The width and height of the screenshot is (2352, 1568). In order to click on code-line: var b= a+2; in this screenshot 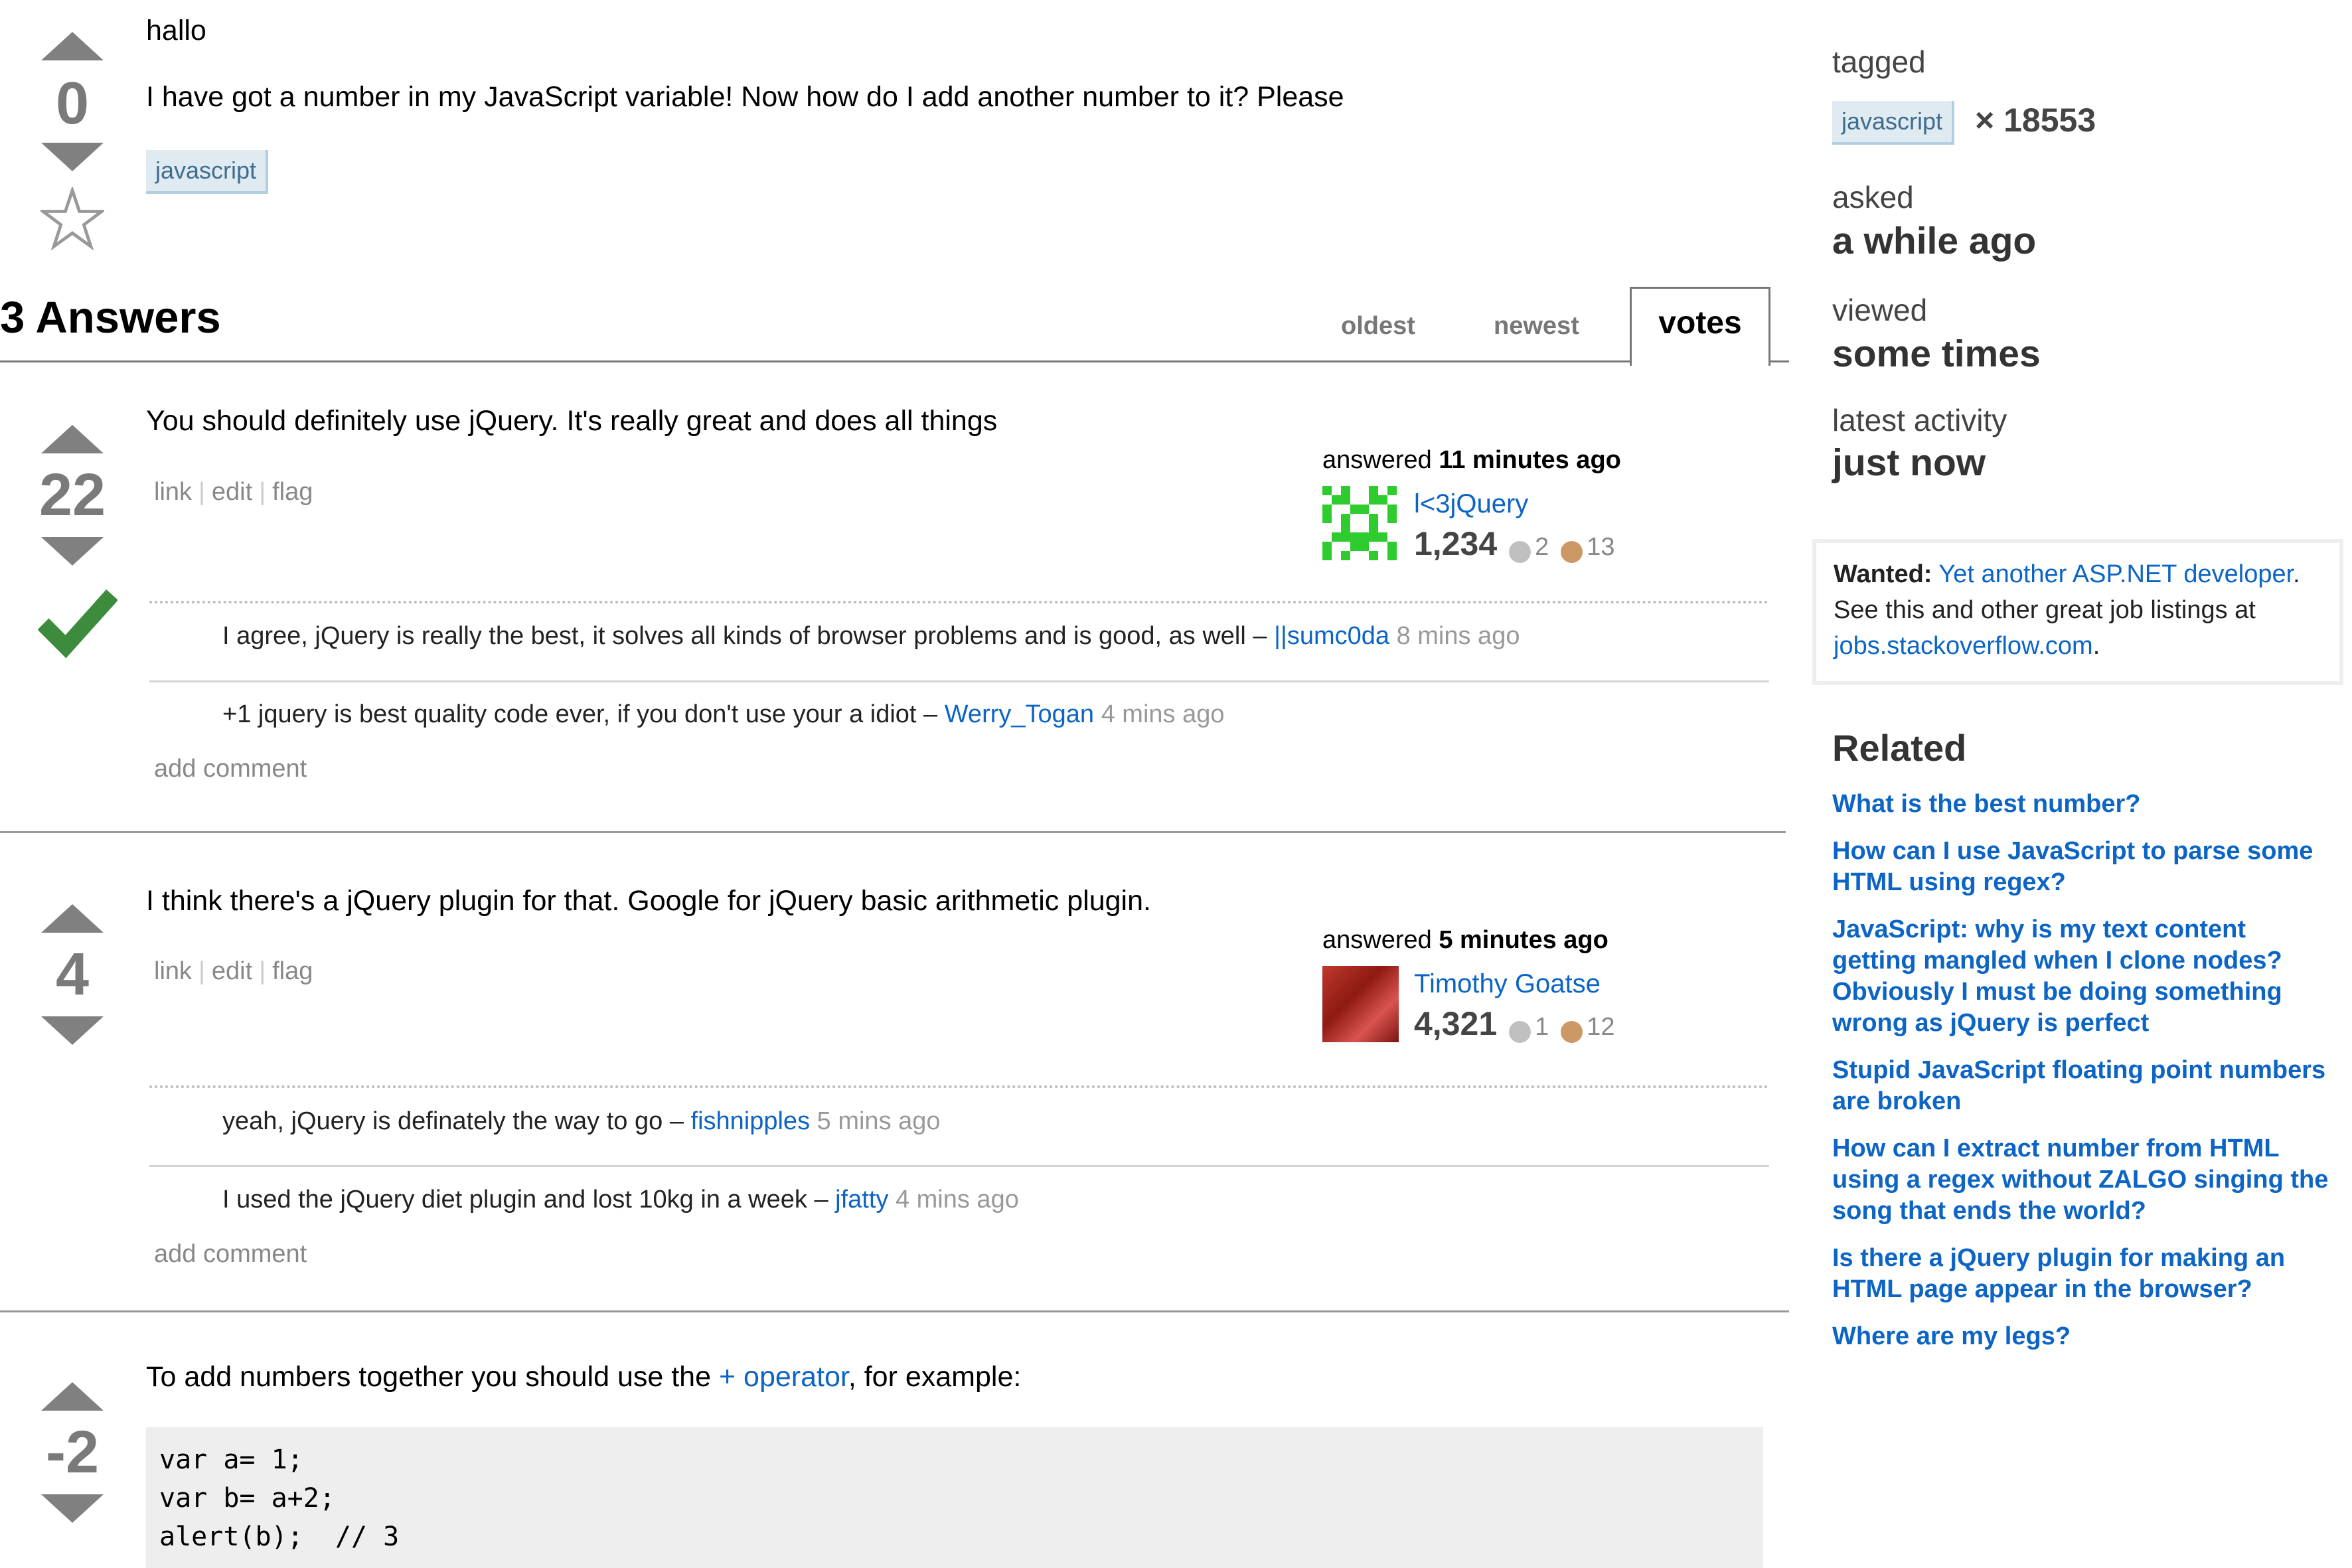, I will do `click(247, 1499)`.